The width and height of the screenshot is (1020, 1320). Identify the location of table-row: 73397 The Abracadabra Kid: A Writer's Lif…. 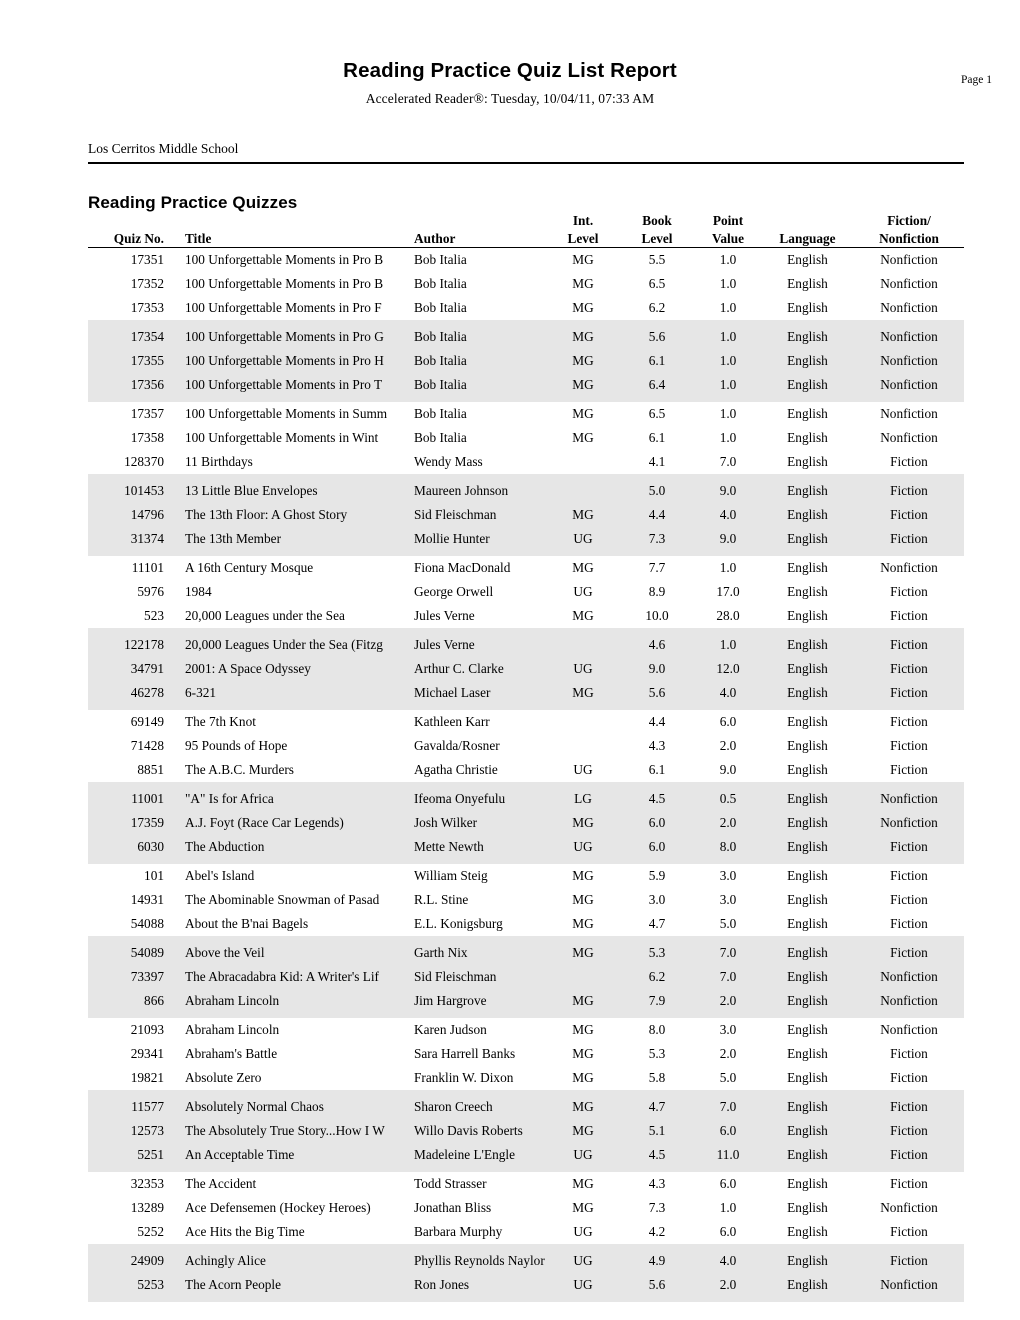
(526, 977).